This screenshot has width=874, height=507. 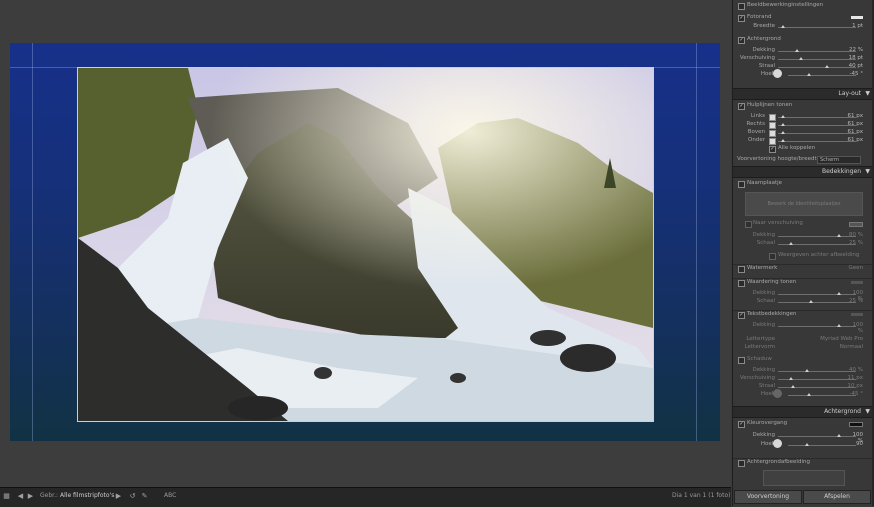 I want to click on show-guides-row: ✓ Hulplijnen tonen, so click(x=803, y=106).